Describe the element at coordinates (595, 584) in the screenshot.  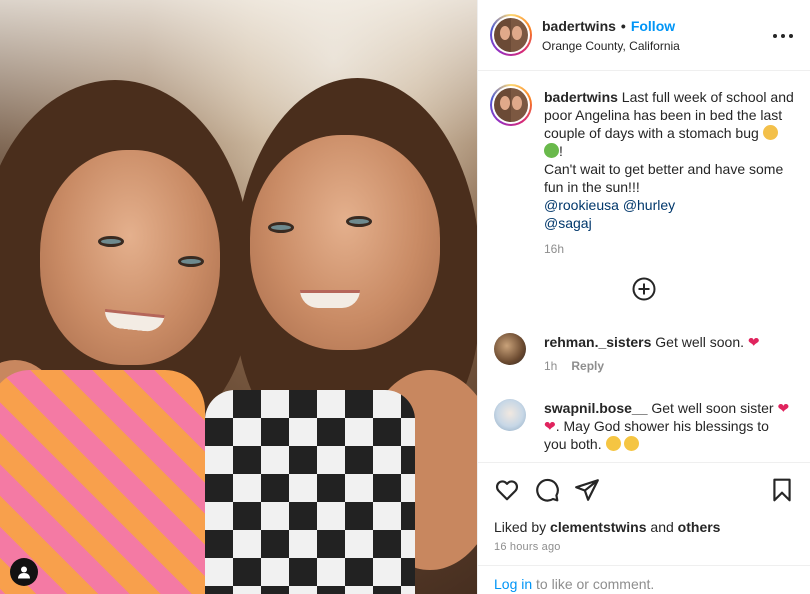
I see `login-suffix: to like or comment.` at that location.